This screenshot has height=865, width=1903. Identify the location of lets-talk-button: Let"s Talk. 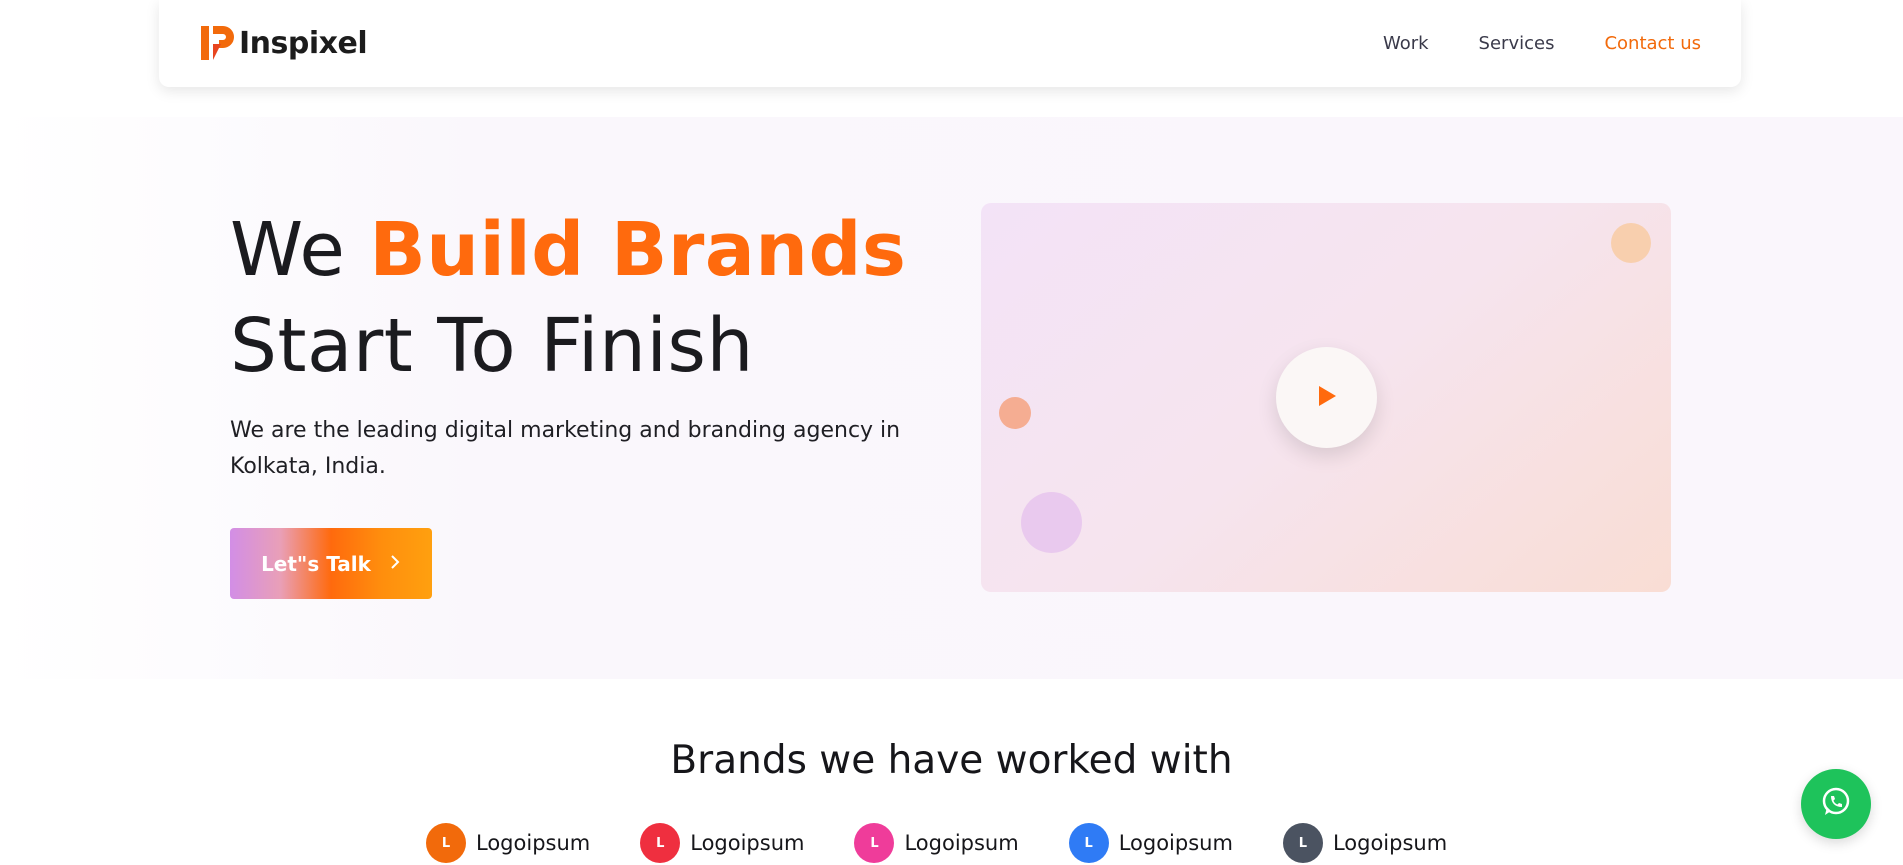
(331, 563).